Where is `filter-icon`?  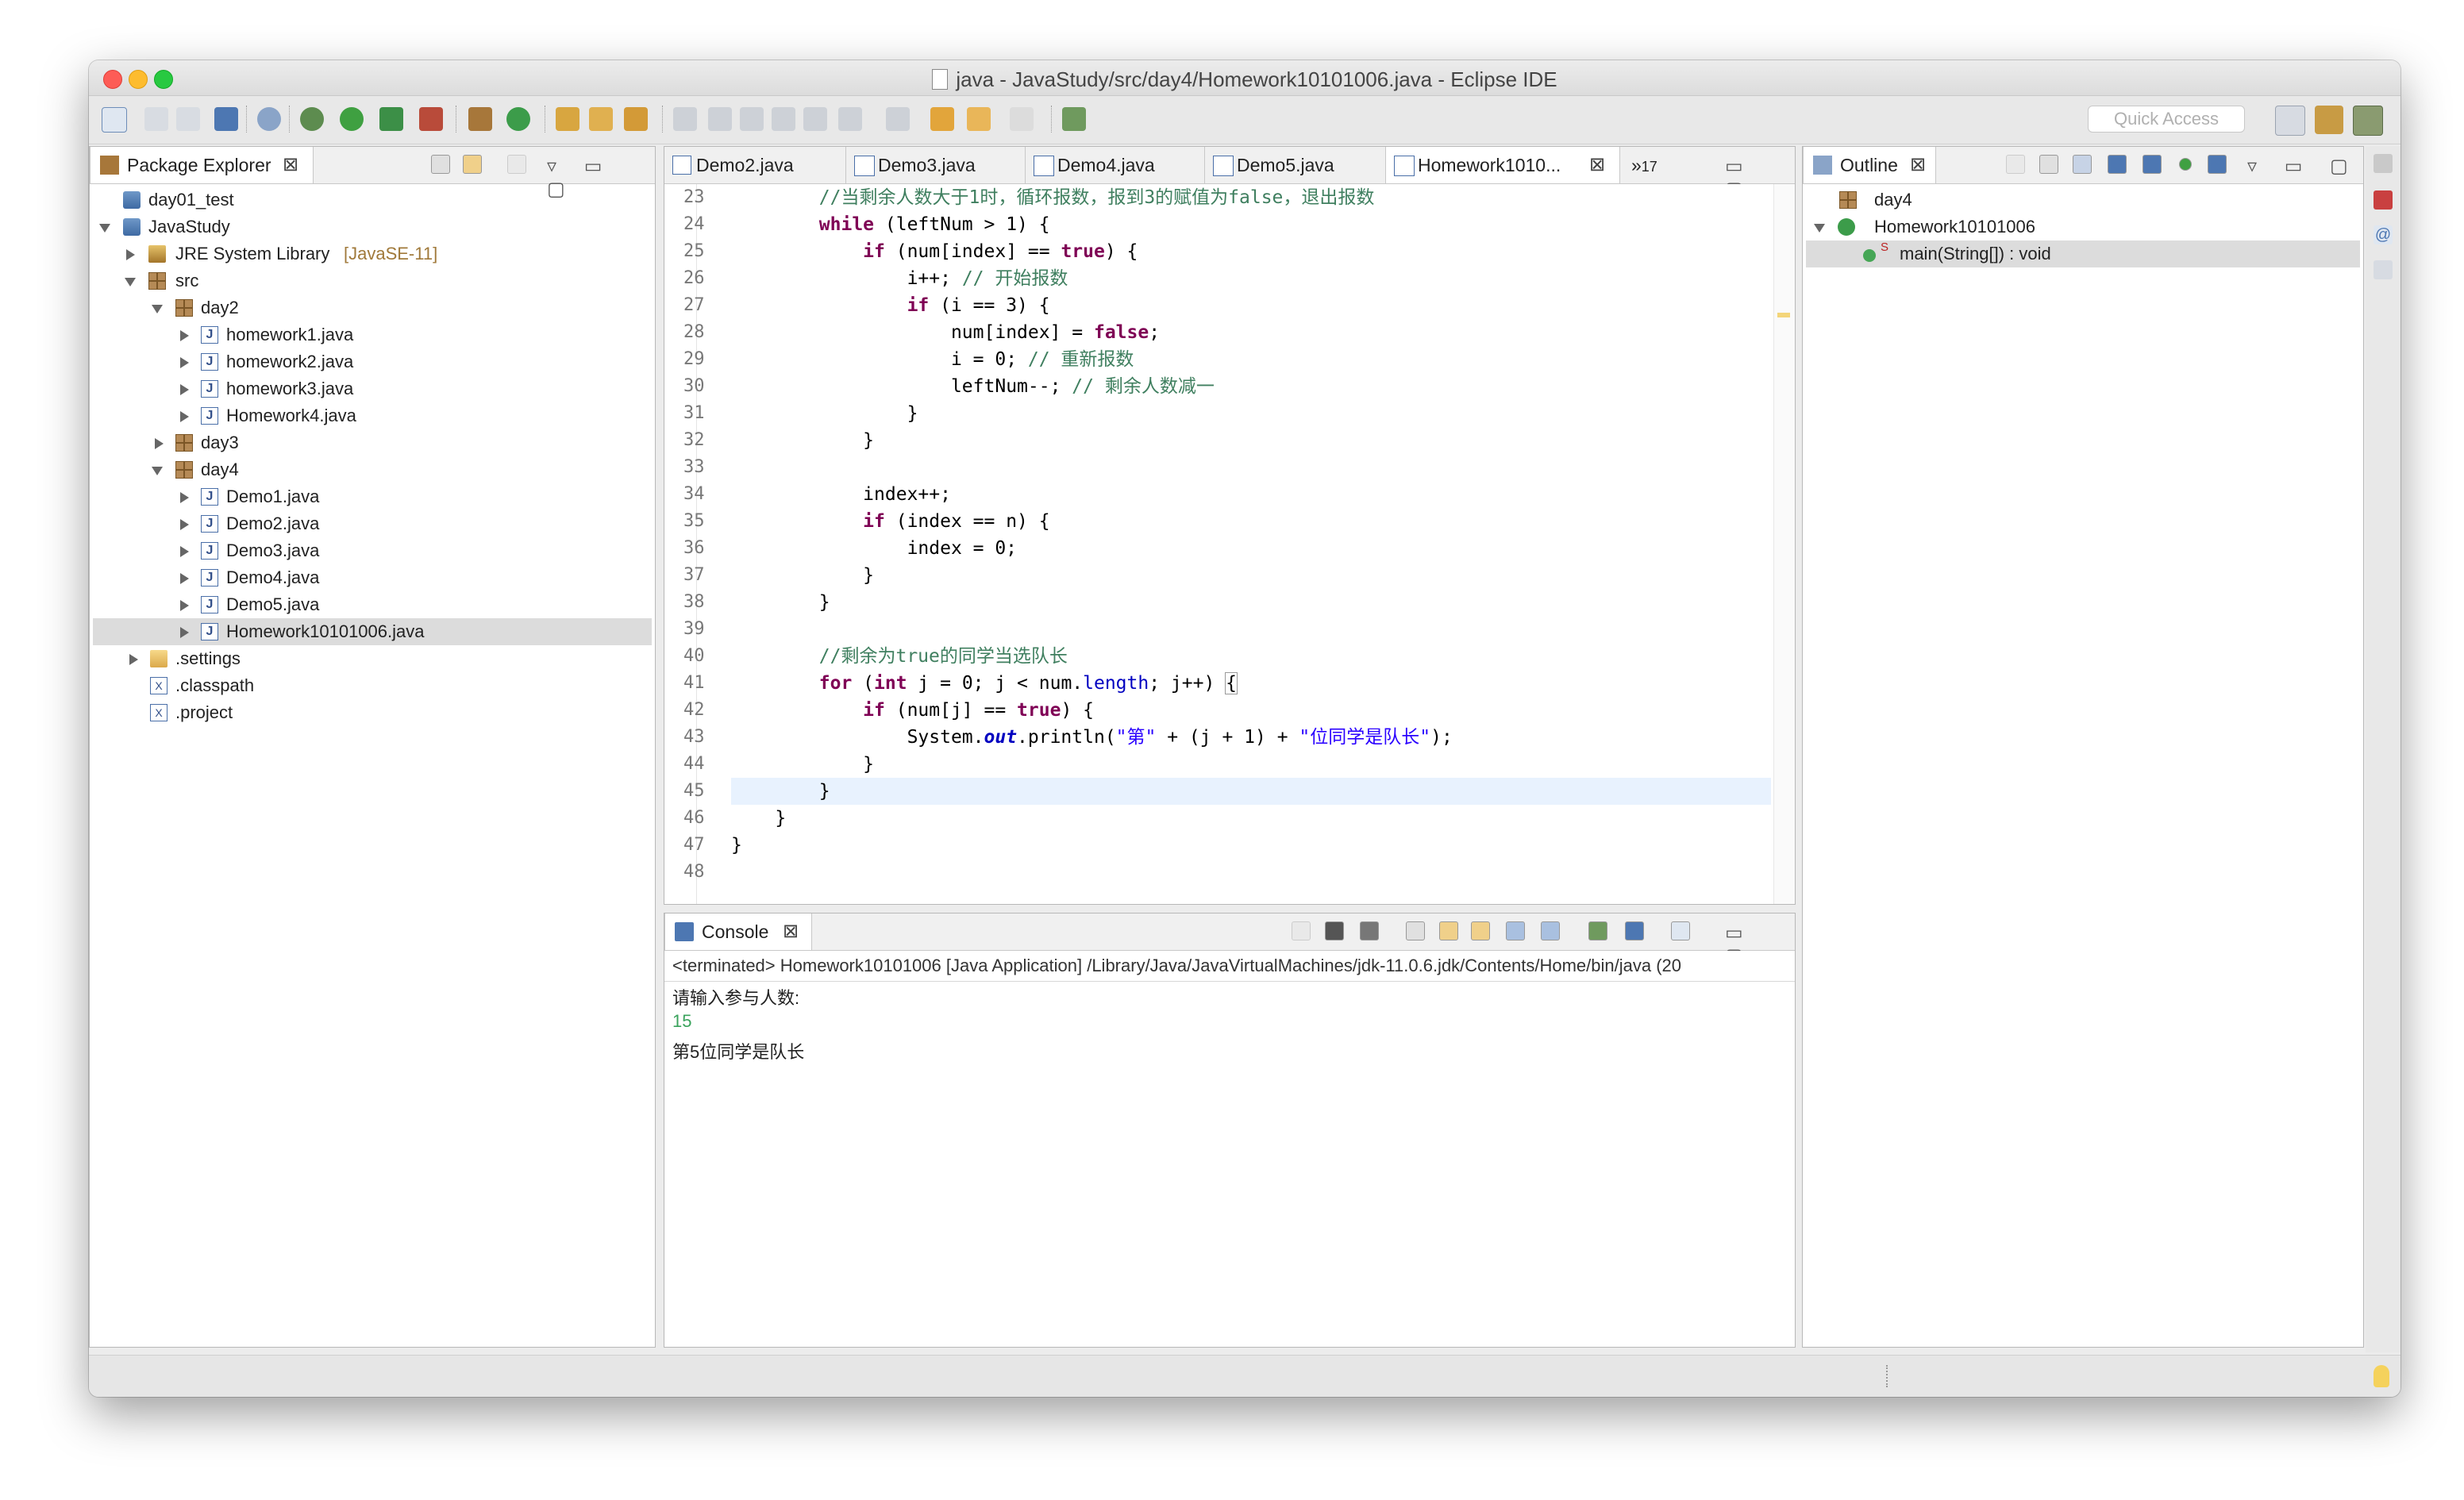
filter-icon is located at coordinates (516, 164).